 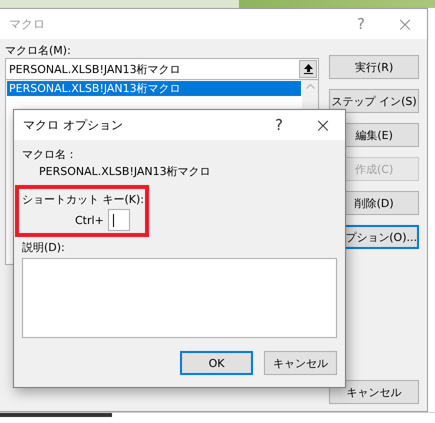 What do you see at coordinates (300, 363) in the screenshot?
I see `dialog-button: キャンセル` at bounding box center [300, 363].